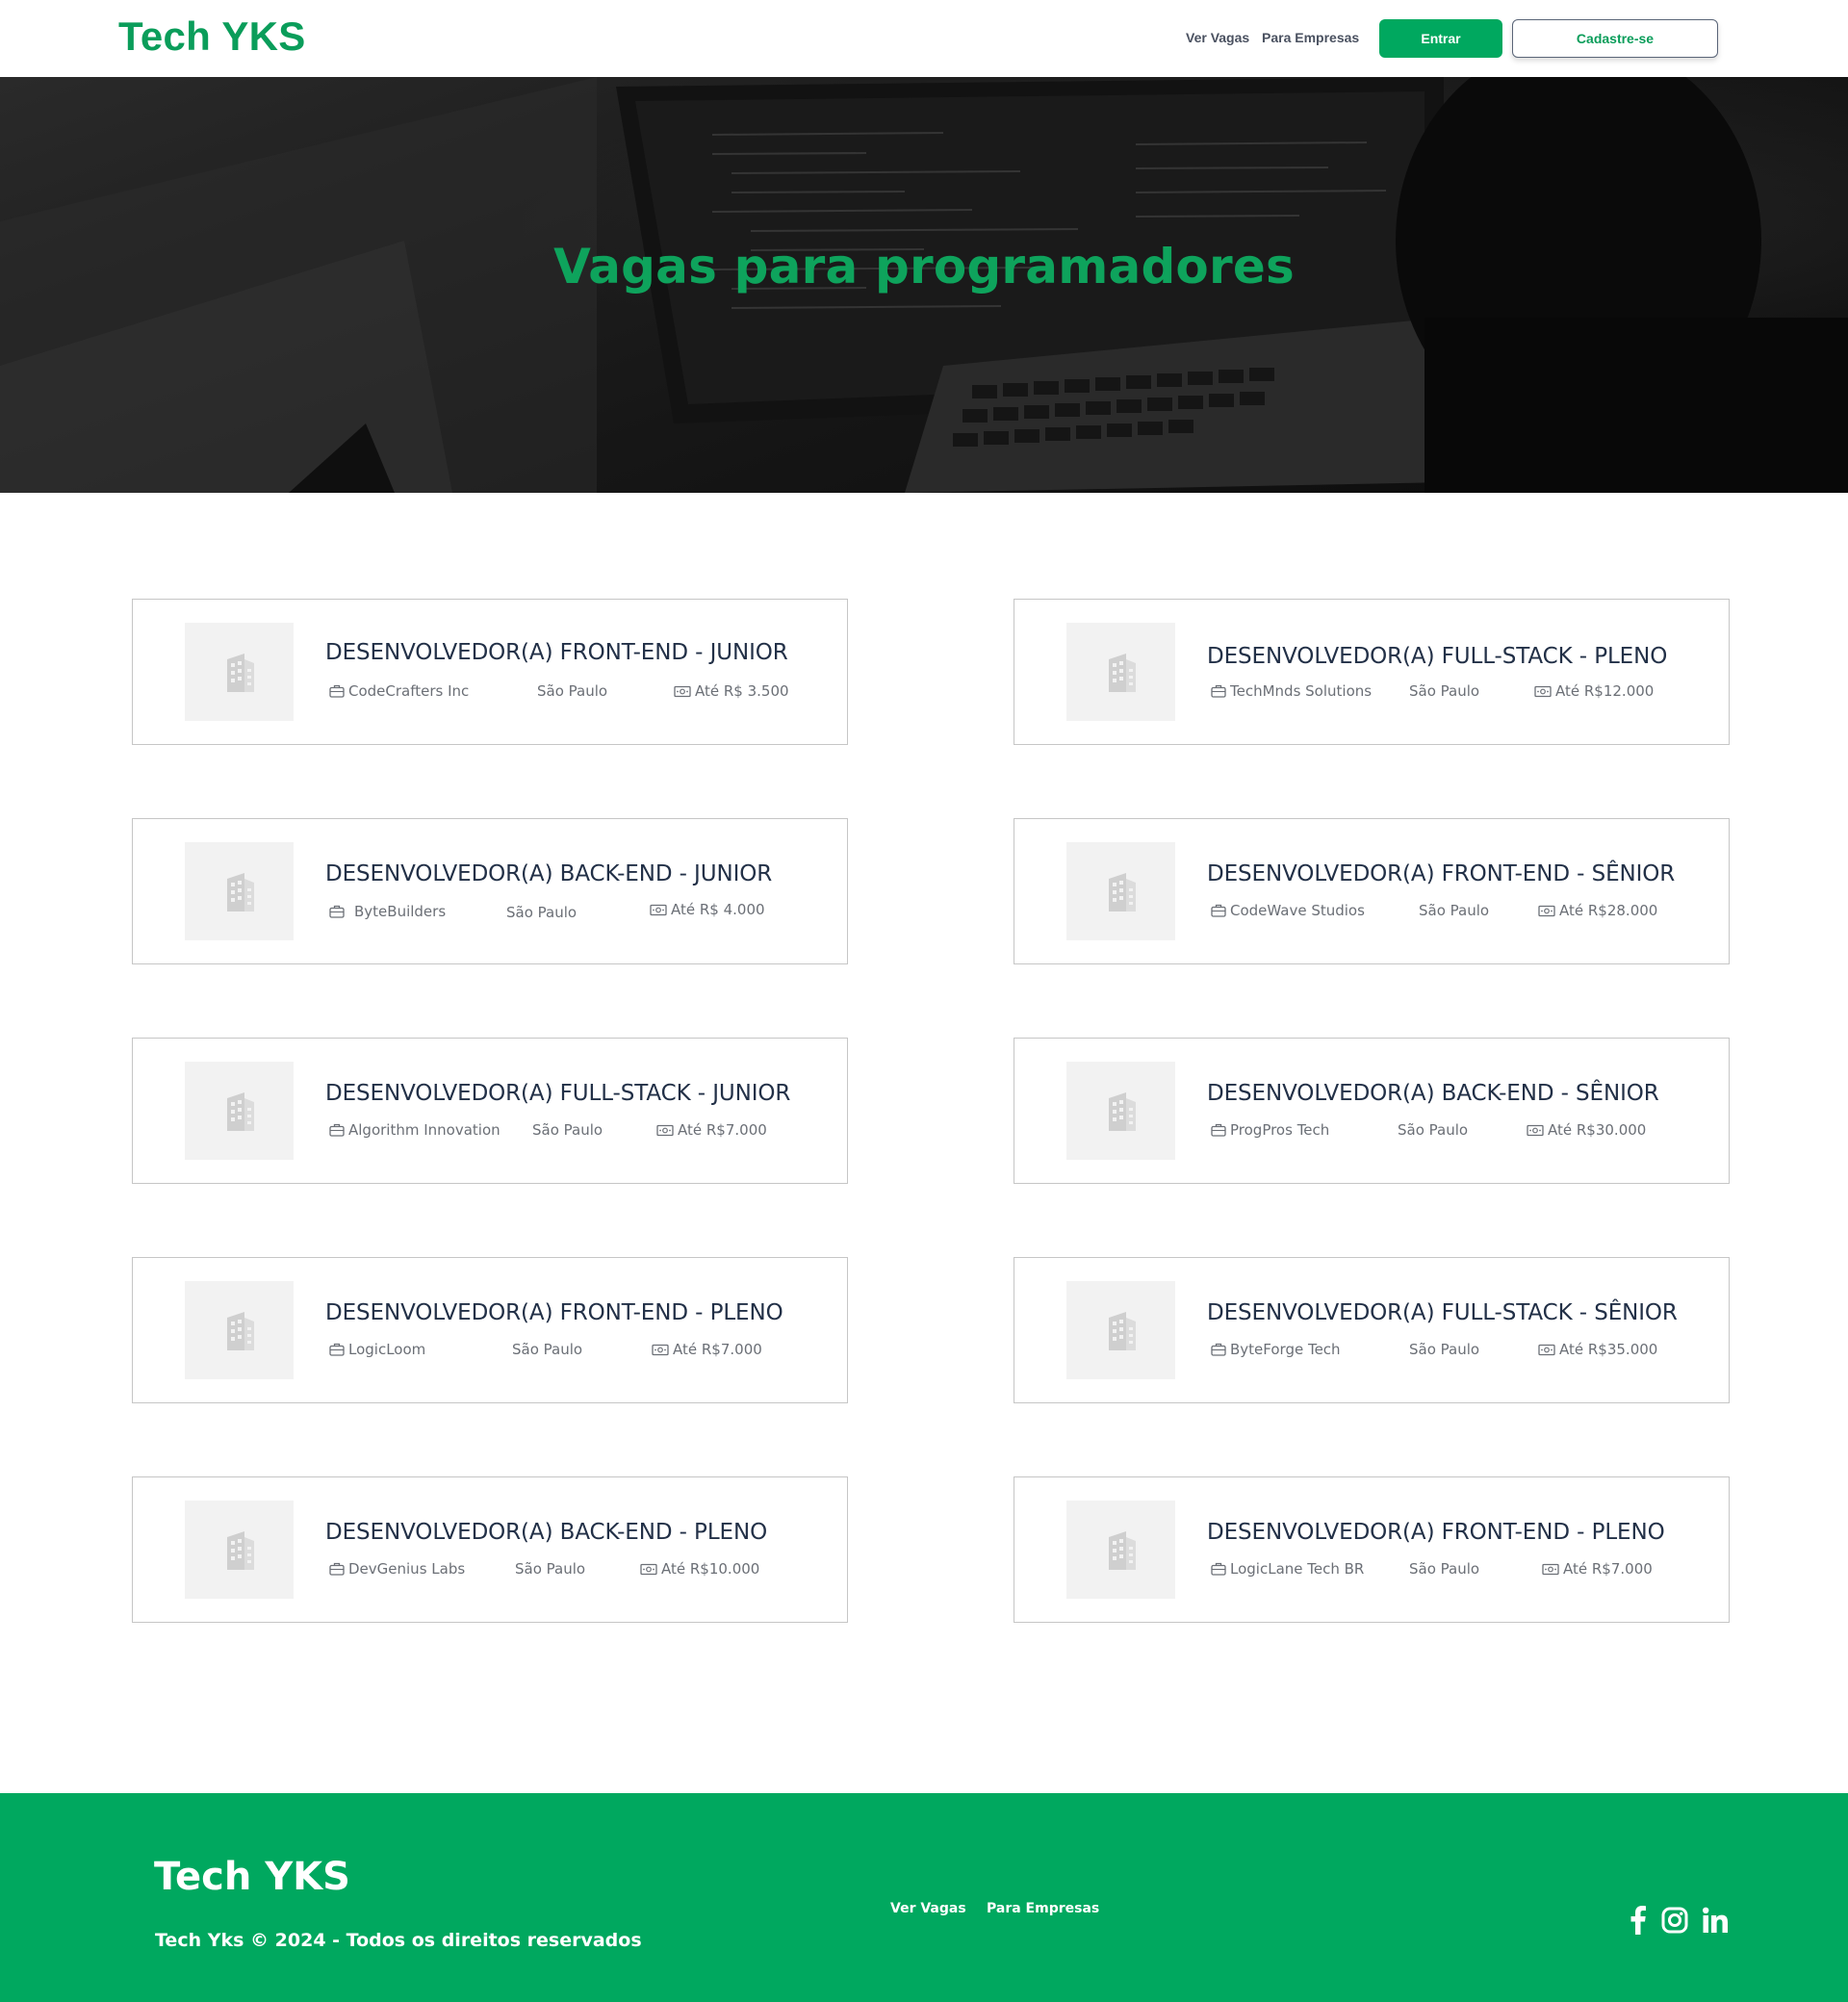  I want to click on job-title: DESENVOLVEDOR(A) FULL-STACK - PLENO, so click(1437, 656).